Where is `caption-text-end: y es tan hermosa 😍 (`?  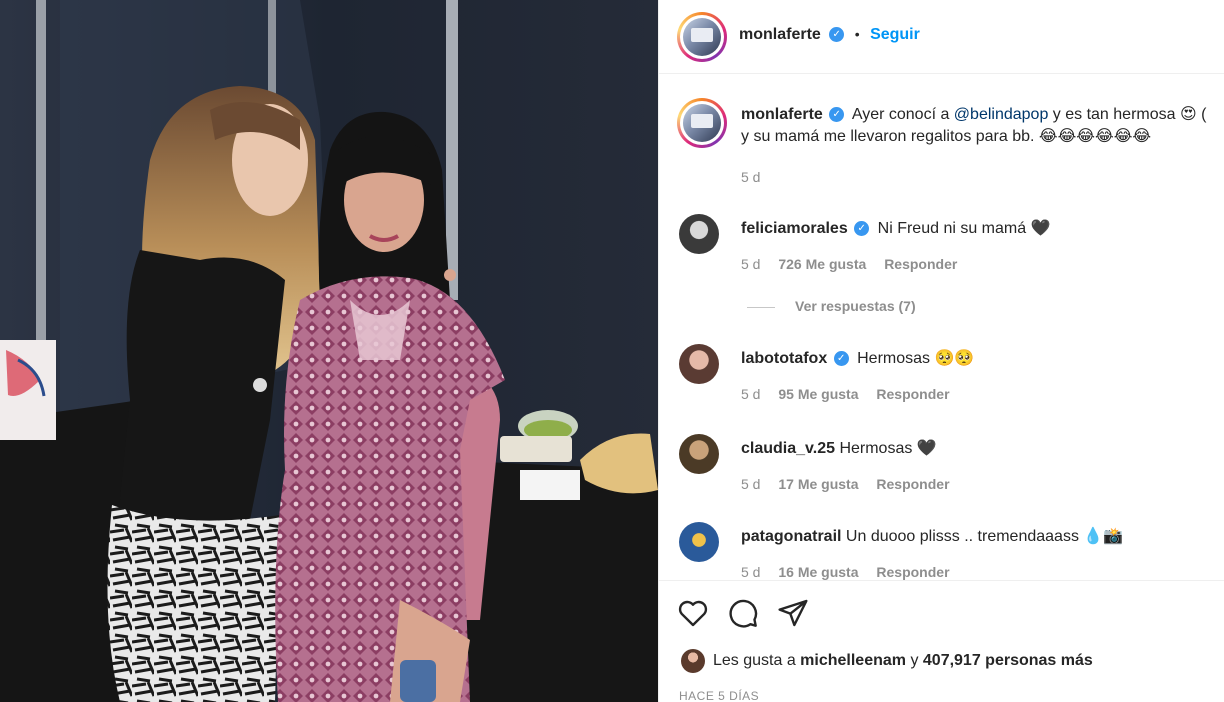 caption-text-end: y es tan hermosa 😍 ( is located at coordinates (1127, 114).